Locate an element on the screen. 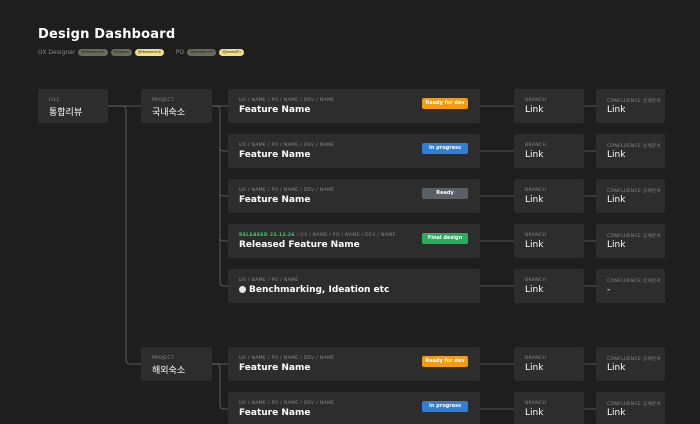 This screenshot has width=700, height=424. feature-title: Released Feature Name is located at coordinates (299, 245).